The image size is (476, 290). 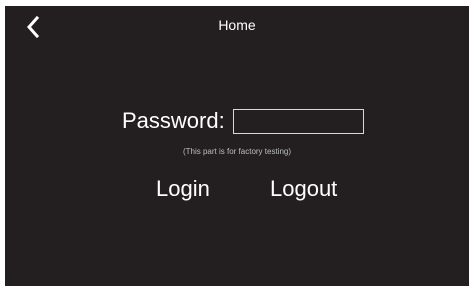 I want to click on logout-button: Logout, so click(x=303, y=189).